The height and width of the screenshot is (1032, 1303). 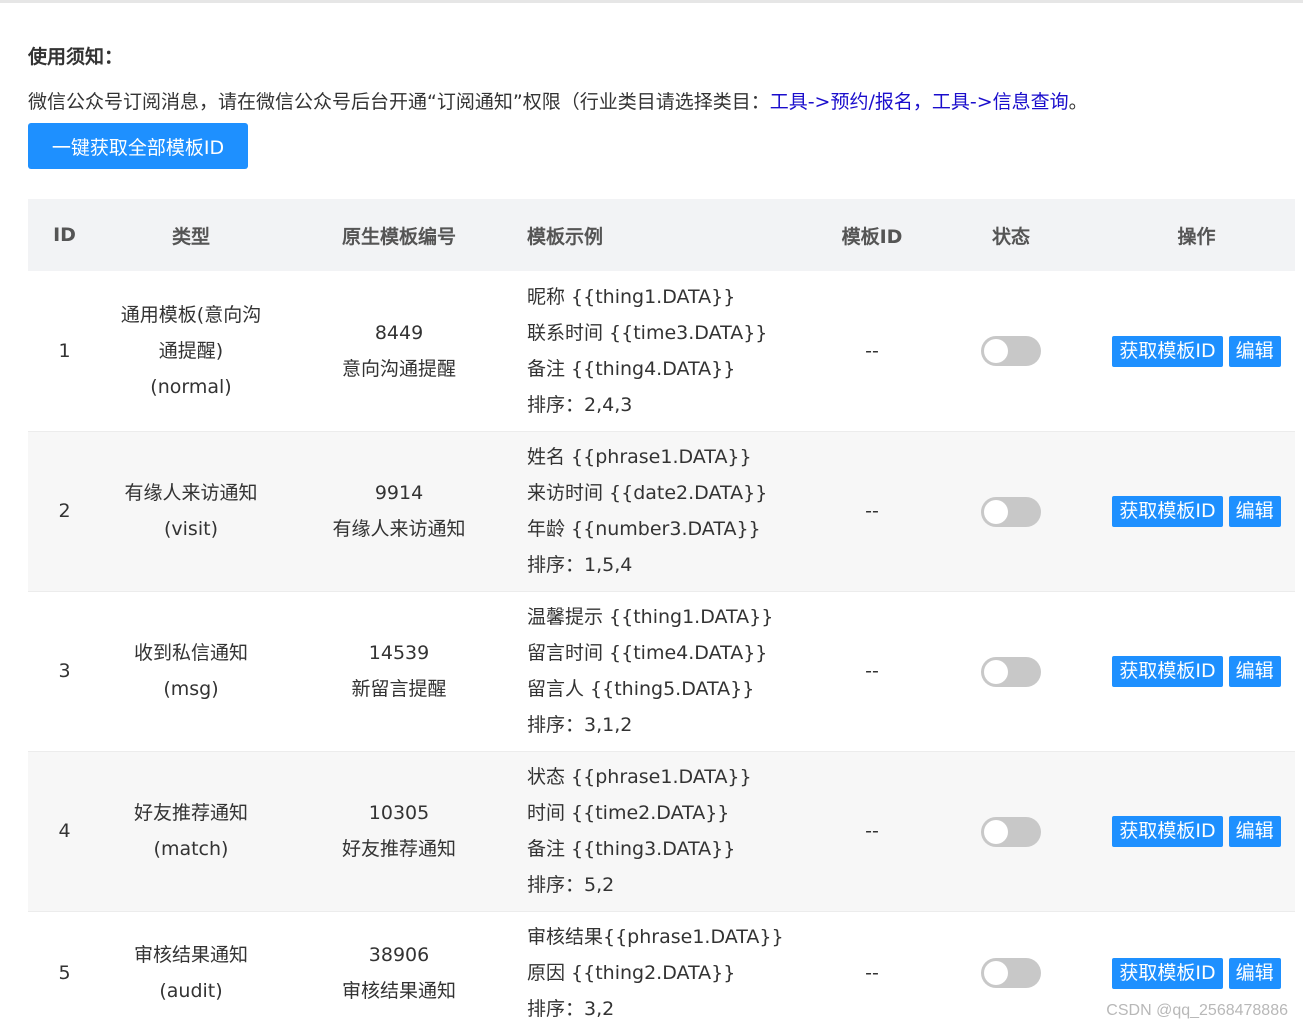 I want to click on example-line: 状态 {{phrase1.DATA}}, so click(x=639, y=777).